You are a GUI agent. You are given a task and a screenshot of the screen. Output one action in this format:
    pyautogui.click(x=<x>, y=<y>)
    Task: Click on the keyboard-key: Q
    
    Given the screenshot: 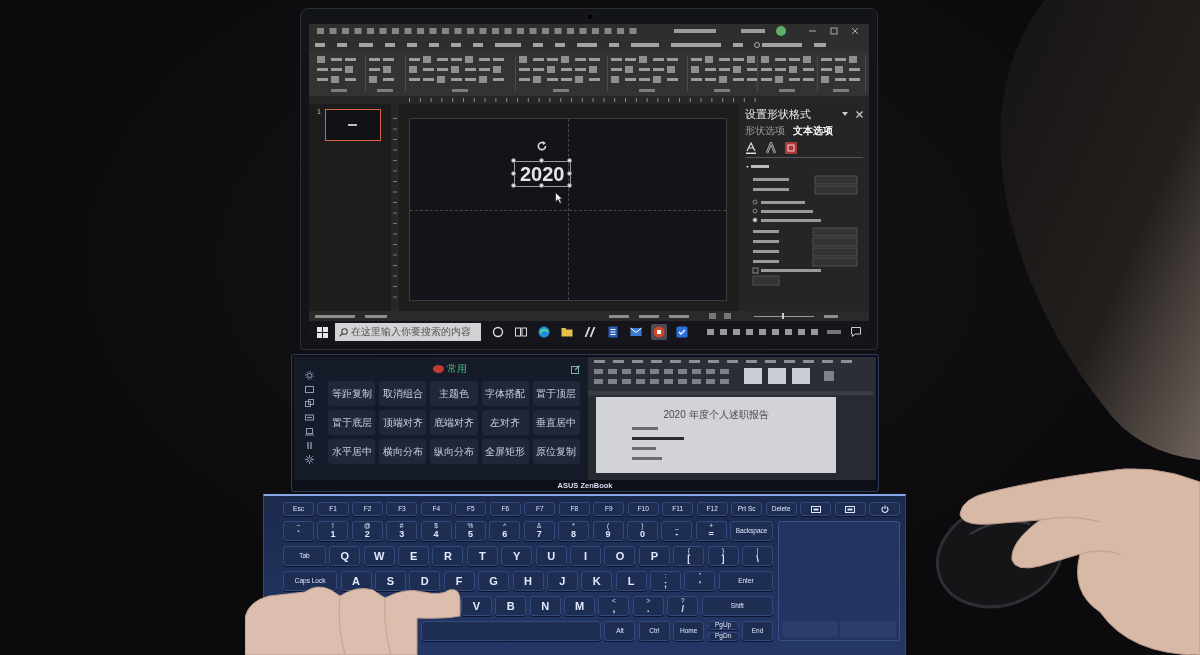 What is the action you would take?
    pyautogui.click(x=345, y=556)
    